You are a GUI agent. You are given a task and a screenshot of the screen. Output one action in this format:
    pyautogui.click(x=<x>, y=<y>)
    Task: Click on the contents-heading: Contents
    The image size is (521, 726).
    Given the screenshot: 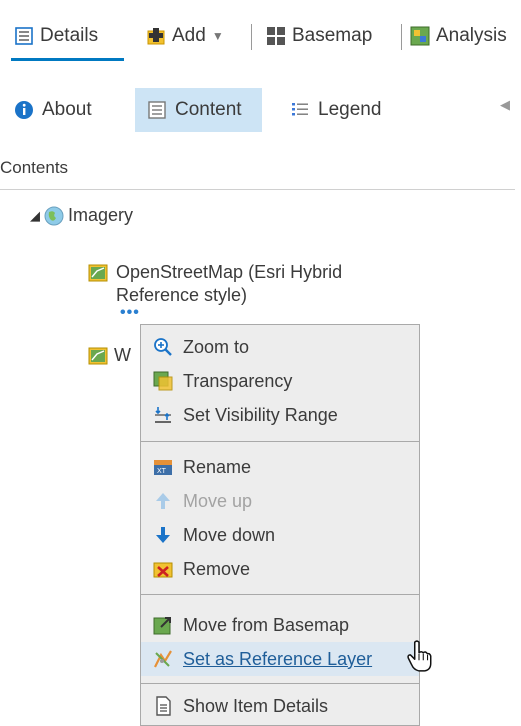 What is the action you would take?
    pyautogui.click(x=34, y=167)
    